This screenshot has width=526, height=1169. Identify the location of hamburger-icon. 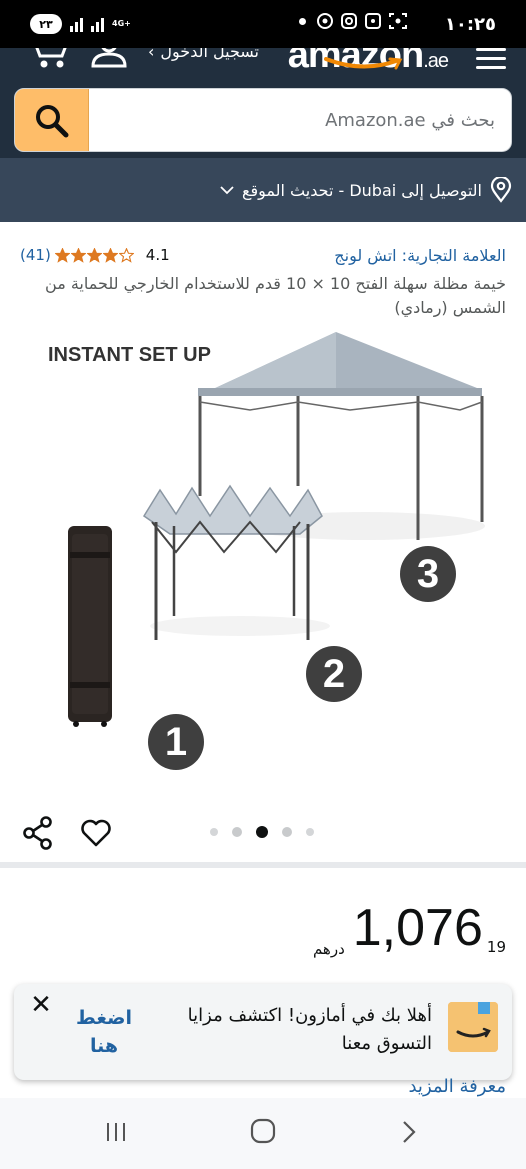
(491, 59).